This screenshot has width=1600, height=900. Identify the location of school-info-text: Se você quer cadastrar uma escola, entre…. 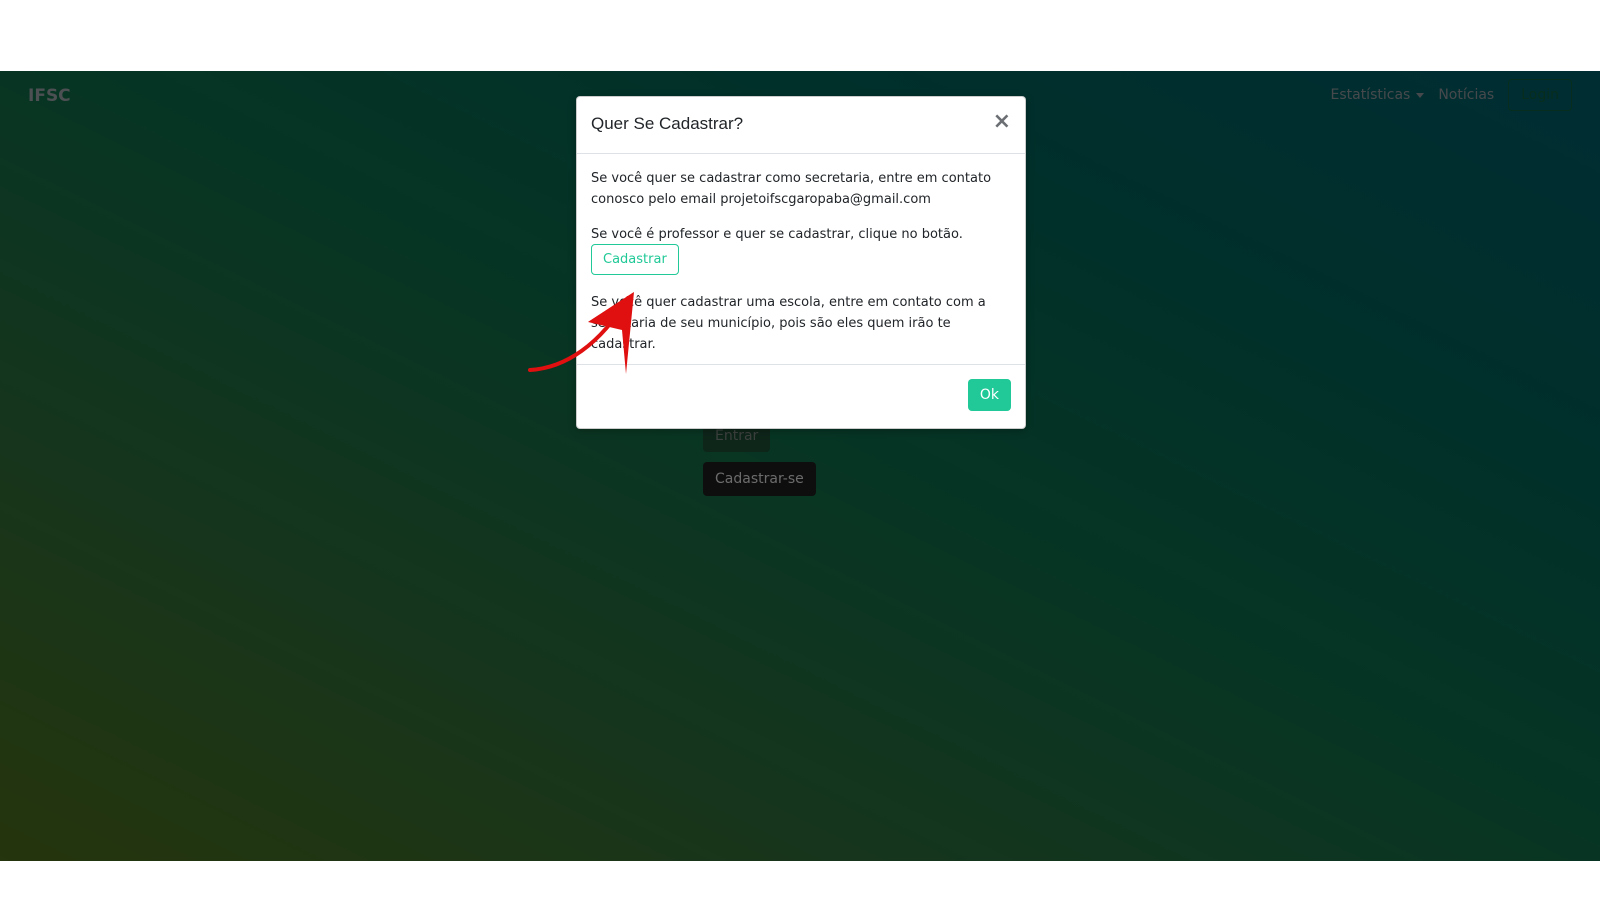
(788, 323).